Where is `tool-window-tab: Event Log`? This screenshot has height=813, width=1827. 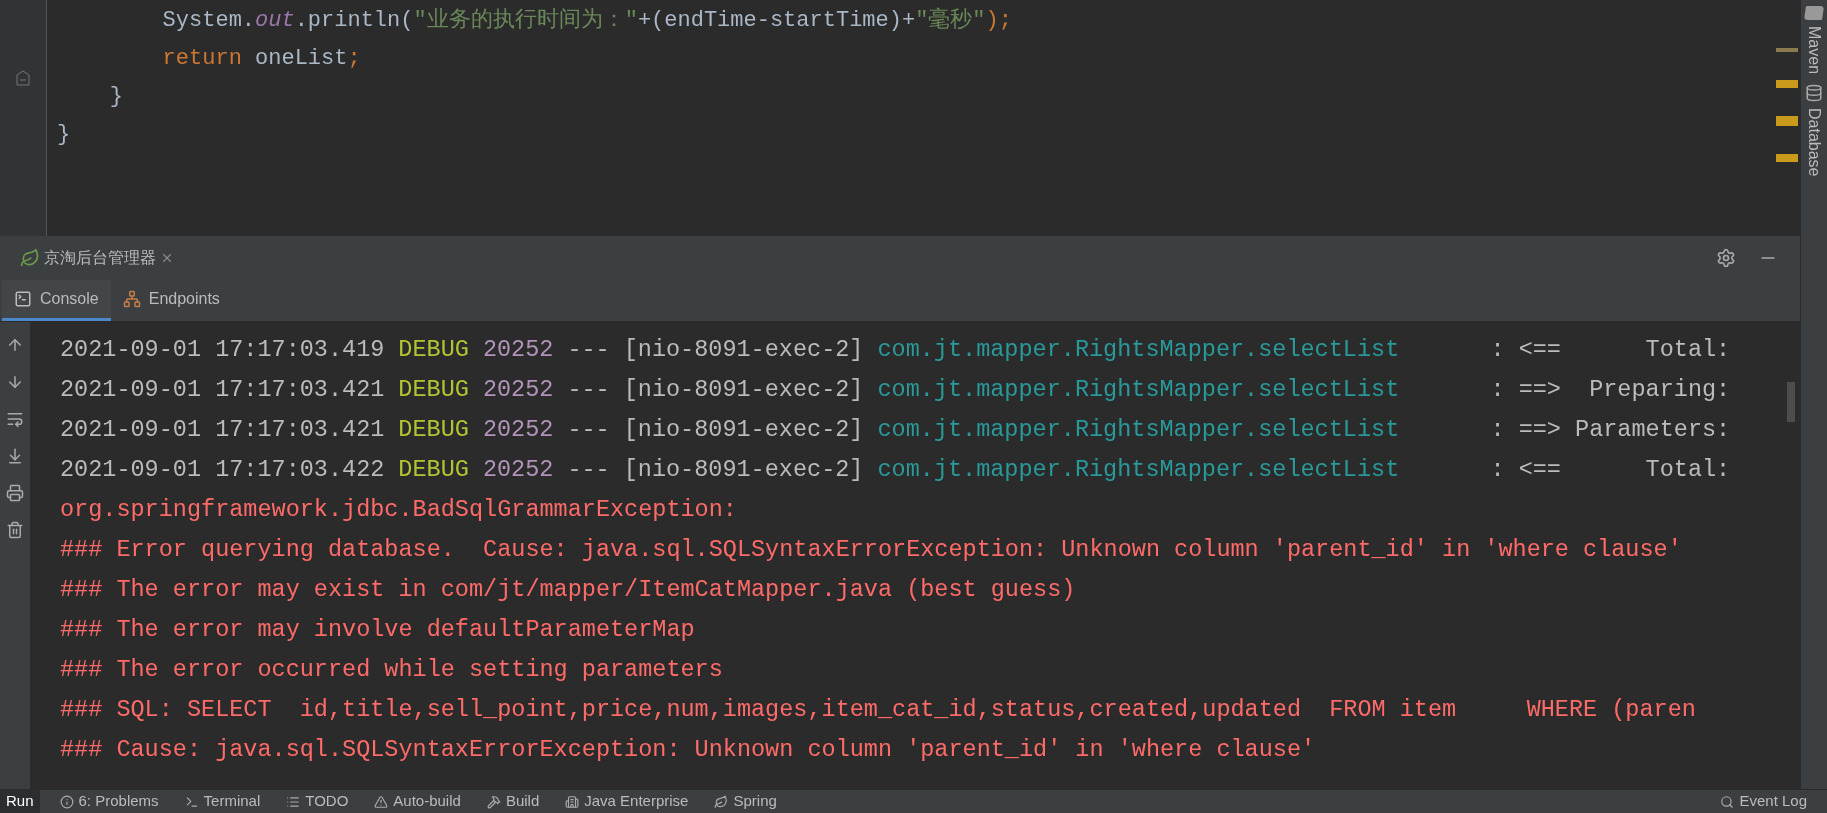
tool-window-tab: Event Log is located at coordinates (1763, 801).